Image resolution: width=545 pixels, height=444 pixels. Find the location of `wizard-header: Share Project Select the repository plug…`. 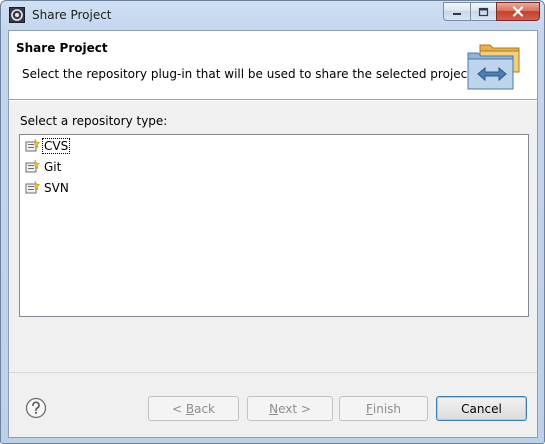

wizard-header: Share Project Select the repository plug… is located at coordinates (273, 65).